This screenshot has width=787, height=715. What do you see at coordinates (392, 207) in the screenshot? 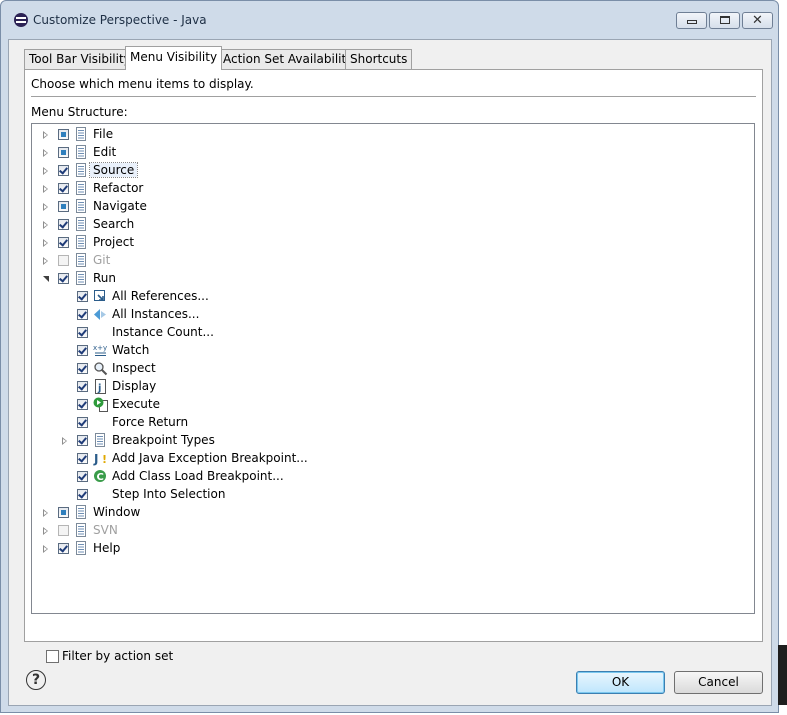
I see `tree-item: Navigate` at bounding box center [392, 207].